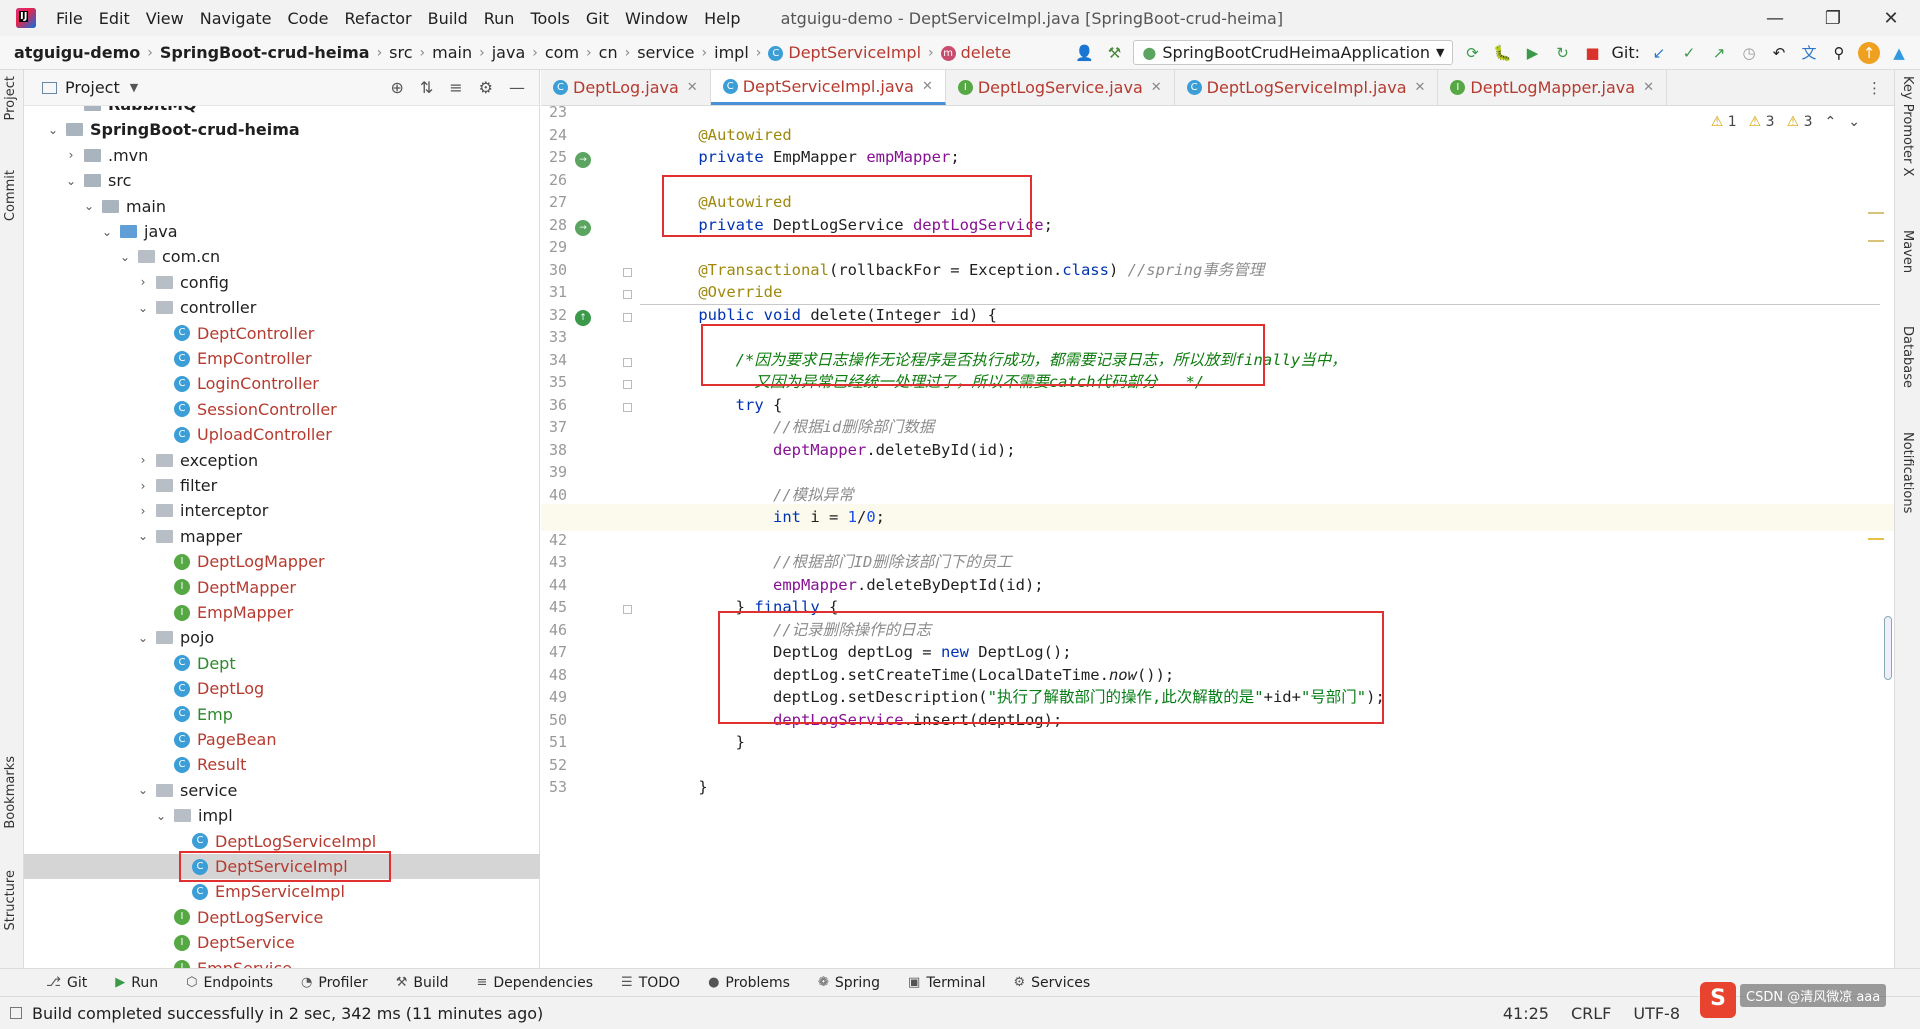  What do you see at coordinates (1472, 53) in the screenshot?
I see `rerun-icon: ⟳` at bounding box center [1472, 53].